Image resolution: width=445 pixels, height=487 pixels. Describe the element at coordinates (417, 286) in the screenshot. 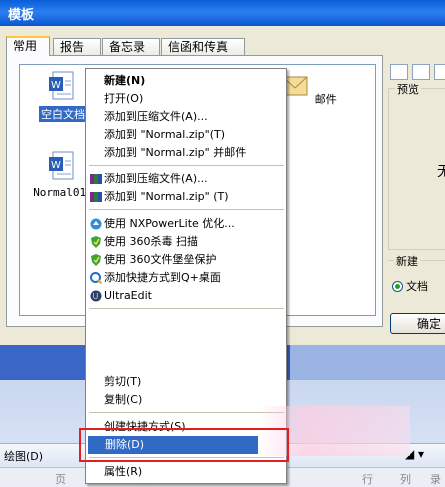

I see `document-radio-label: 文档` at that location.